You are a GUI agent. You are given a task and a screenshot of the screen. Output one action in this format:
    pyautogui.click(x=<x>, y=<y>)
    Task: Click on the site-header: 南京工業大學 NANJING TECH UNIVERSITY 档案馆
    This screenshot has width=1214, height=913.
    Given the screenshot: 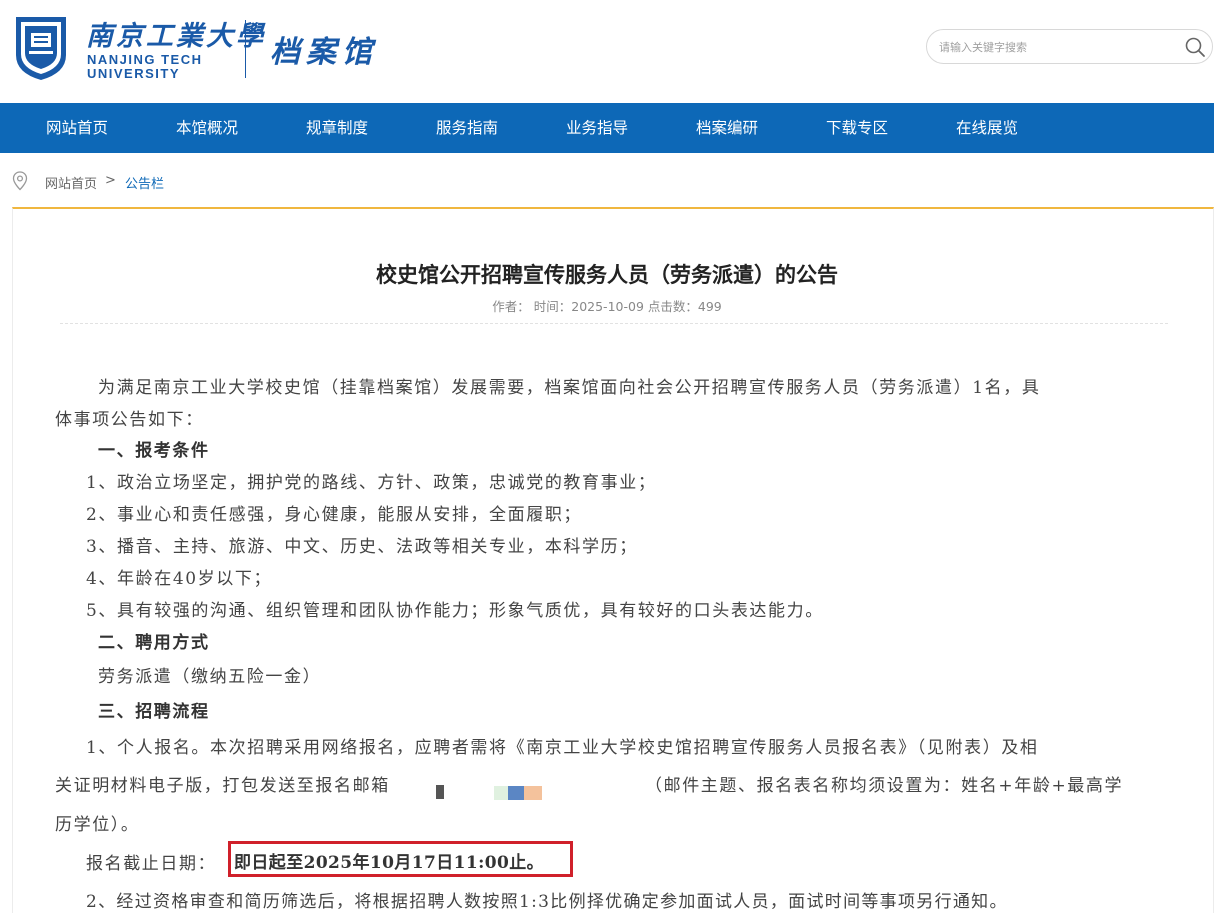 What is the action you would take?
    pyautogui.click(x=607, y=51)
    